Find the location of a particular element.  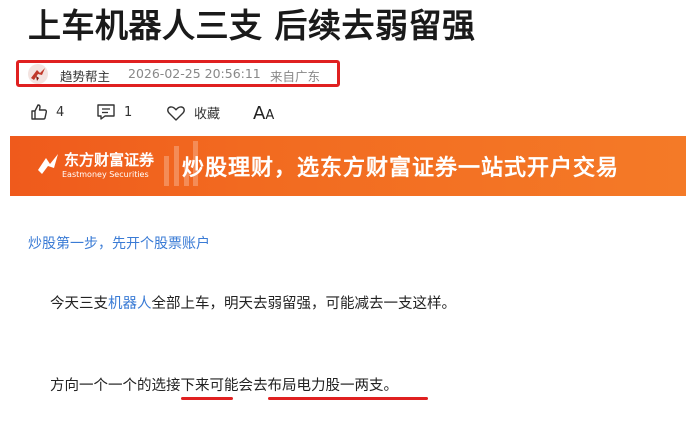

author-name: 趋势帮主 is located at coordinates (85, 75).